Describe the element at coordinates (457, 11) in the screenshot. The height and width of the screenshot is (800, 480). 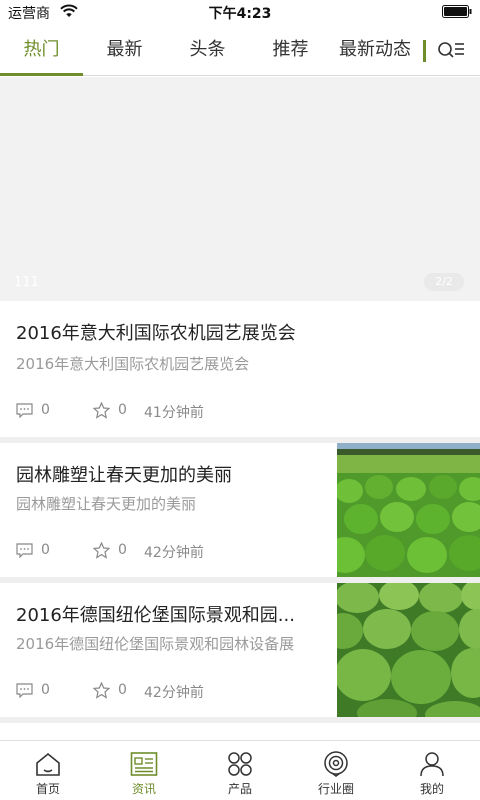
I see `battery-icon` at that location.